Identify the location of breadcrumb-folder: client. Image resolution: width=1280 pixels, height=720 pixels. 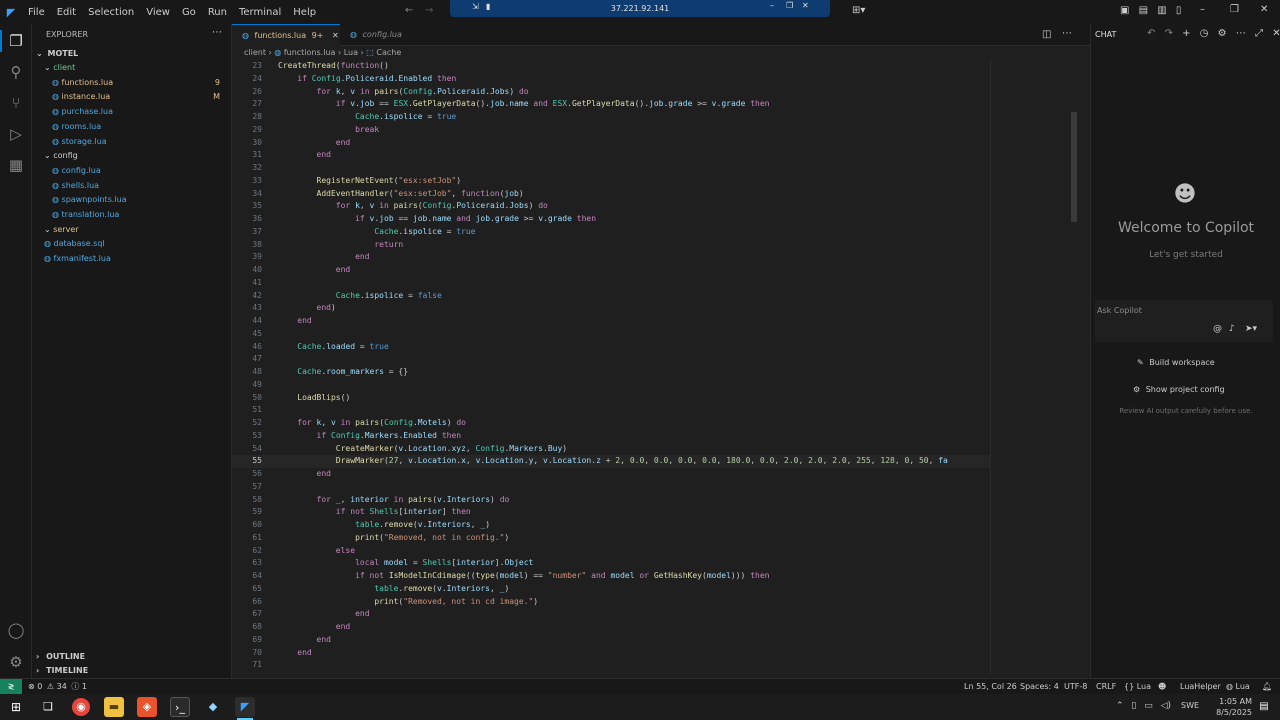
(255, 52).